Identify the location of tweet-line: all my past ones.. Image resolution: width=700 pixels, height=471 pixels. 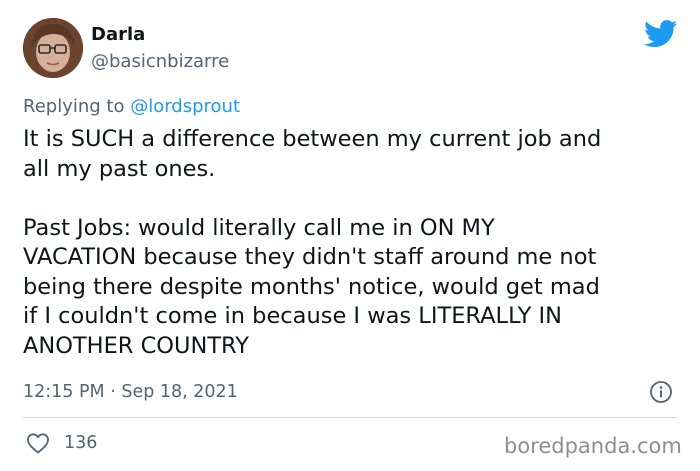
(119, 168).